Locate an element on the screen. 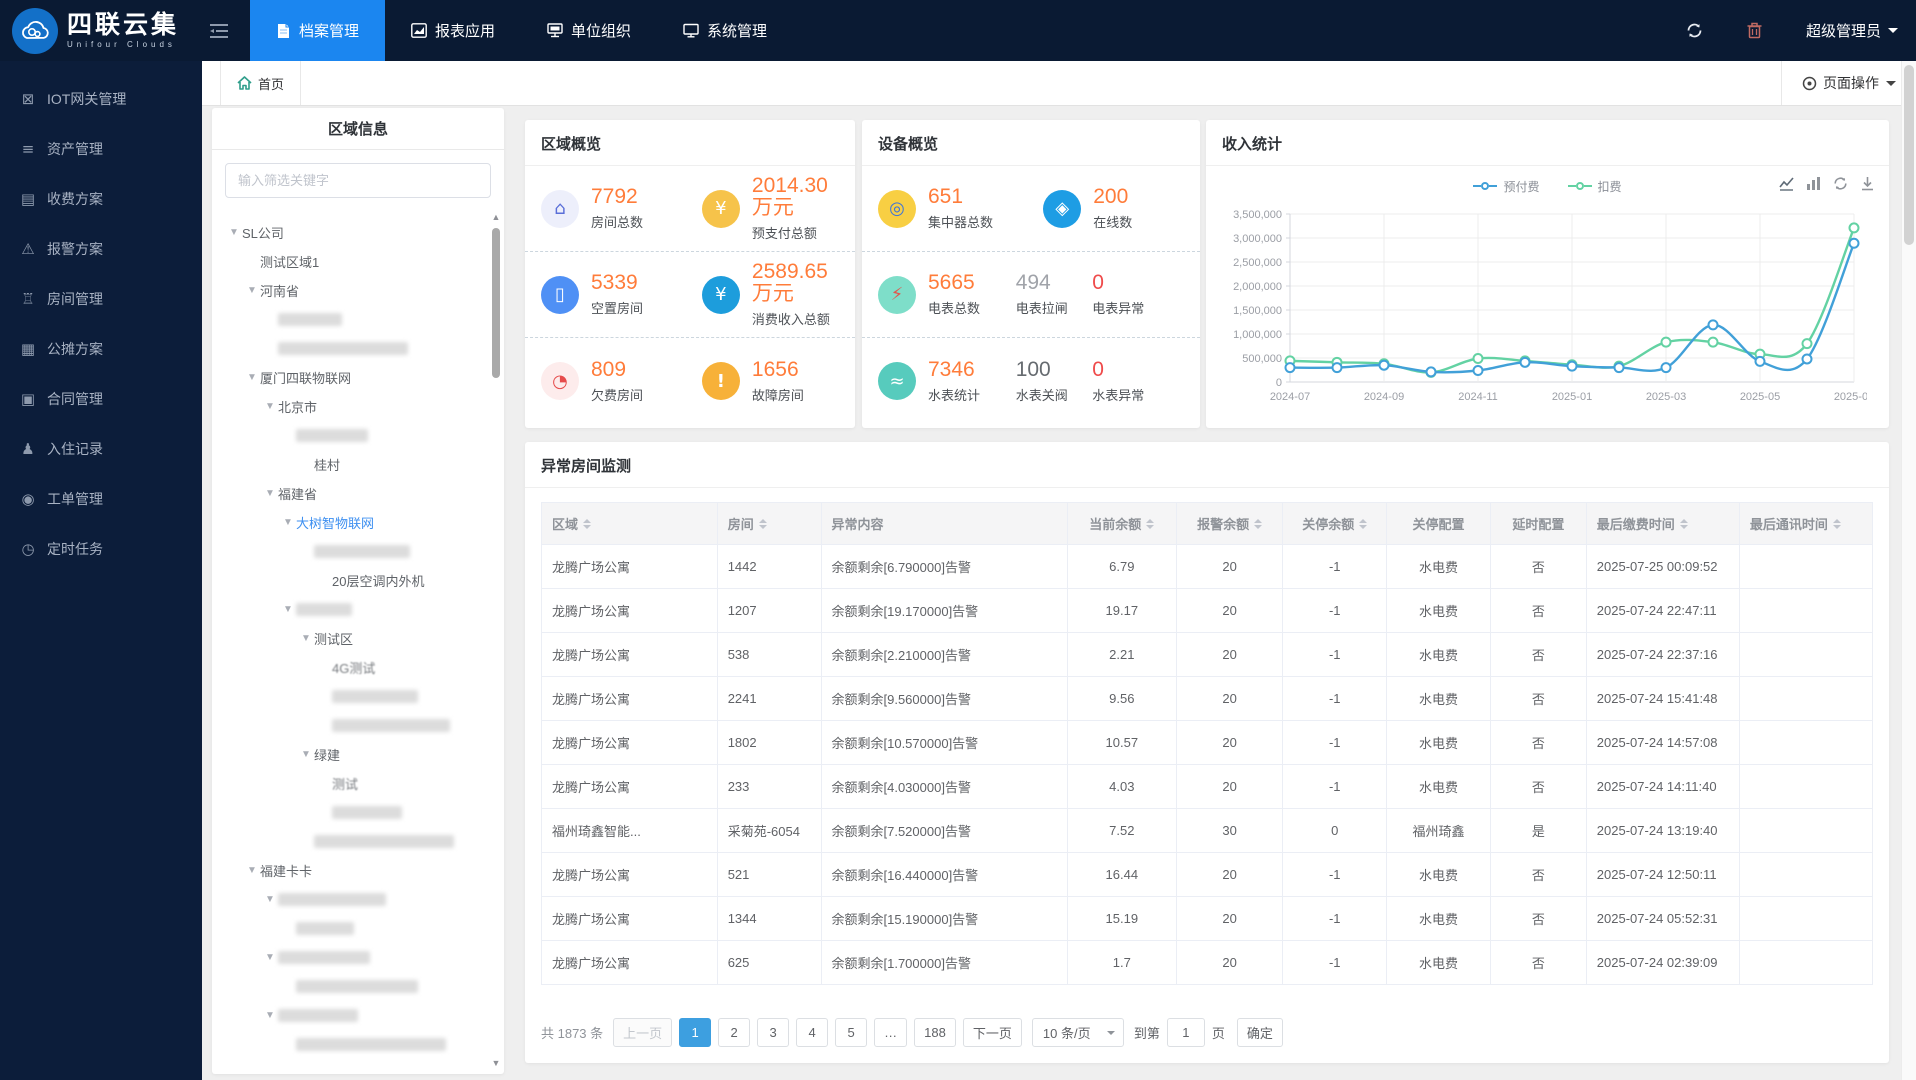 This screenshot has height=1080, width=1916. sidebar-item-contract: ▣ 合同管理 is located at coordinates (101, 399).